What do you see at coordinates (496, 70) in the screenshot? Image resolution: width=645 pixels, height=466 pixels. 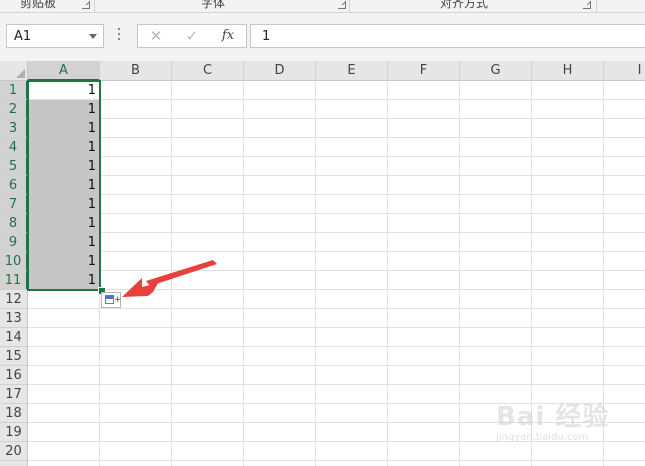 I see `column-header-g: G` at bounding box center [496, 70].